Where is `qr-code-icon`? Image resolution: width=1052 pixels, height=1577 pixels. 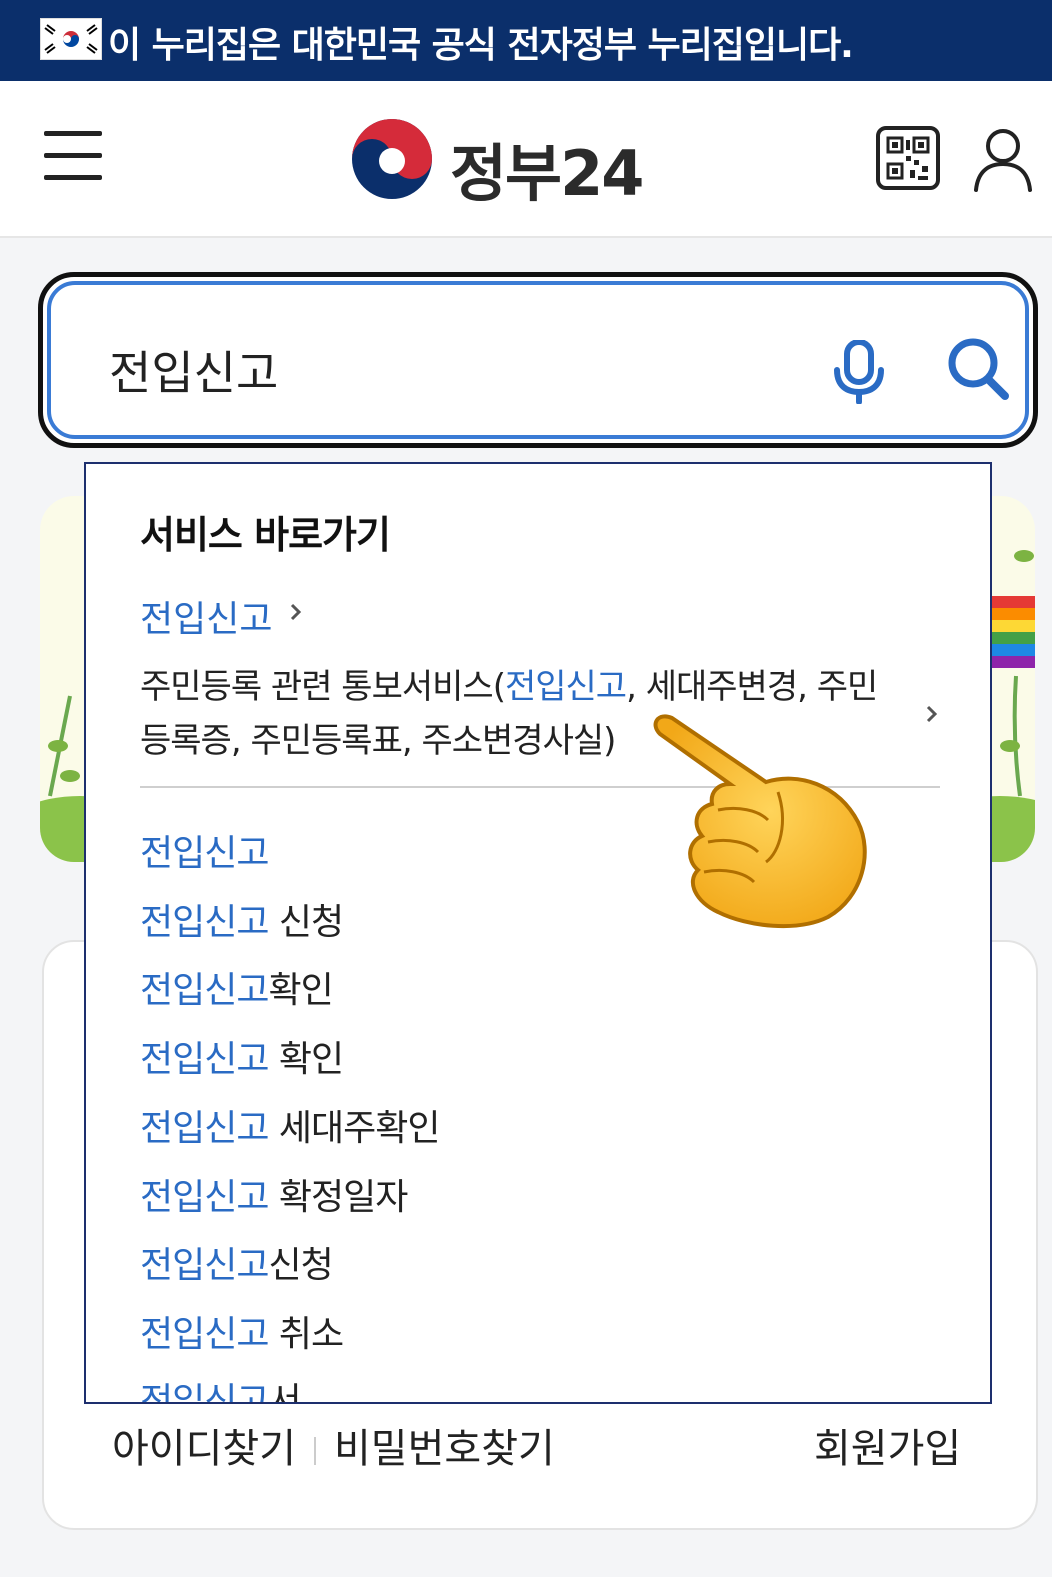 qr-code-icon is located at coordinates (908, 158).